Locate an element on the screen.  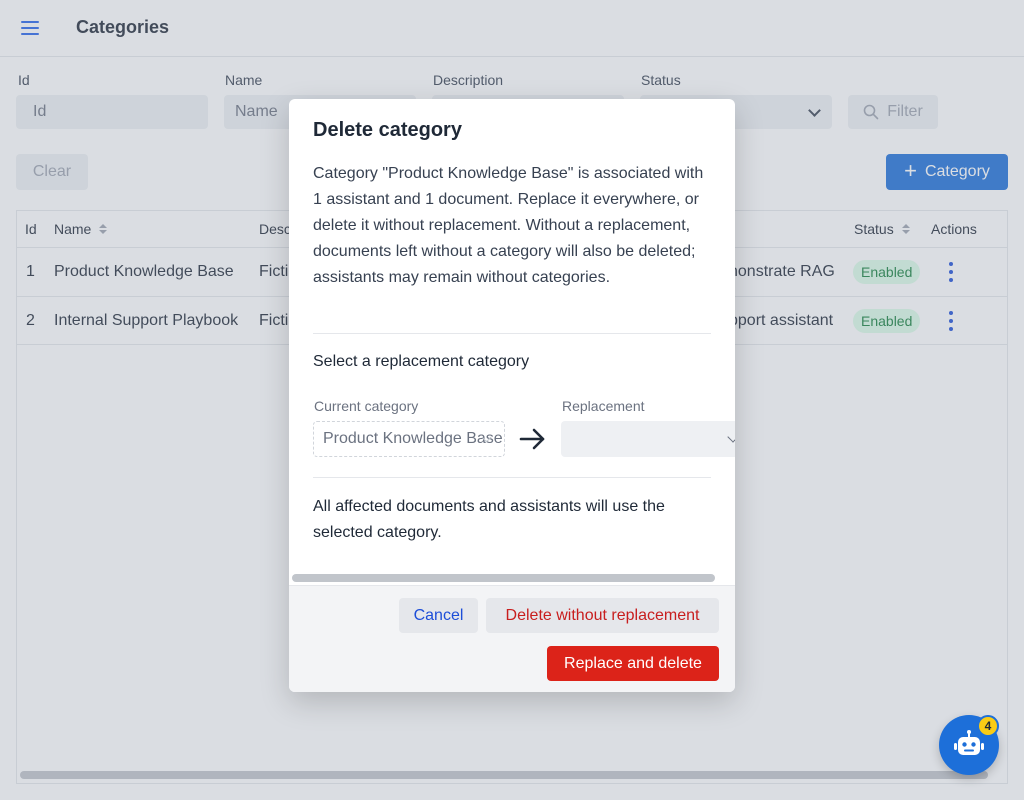
current-category-select: Product Knowledge Base is located at coordinates (409, 439).